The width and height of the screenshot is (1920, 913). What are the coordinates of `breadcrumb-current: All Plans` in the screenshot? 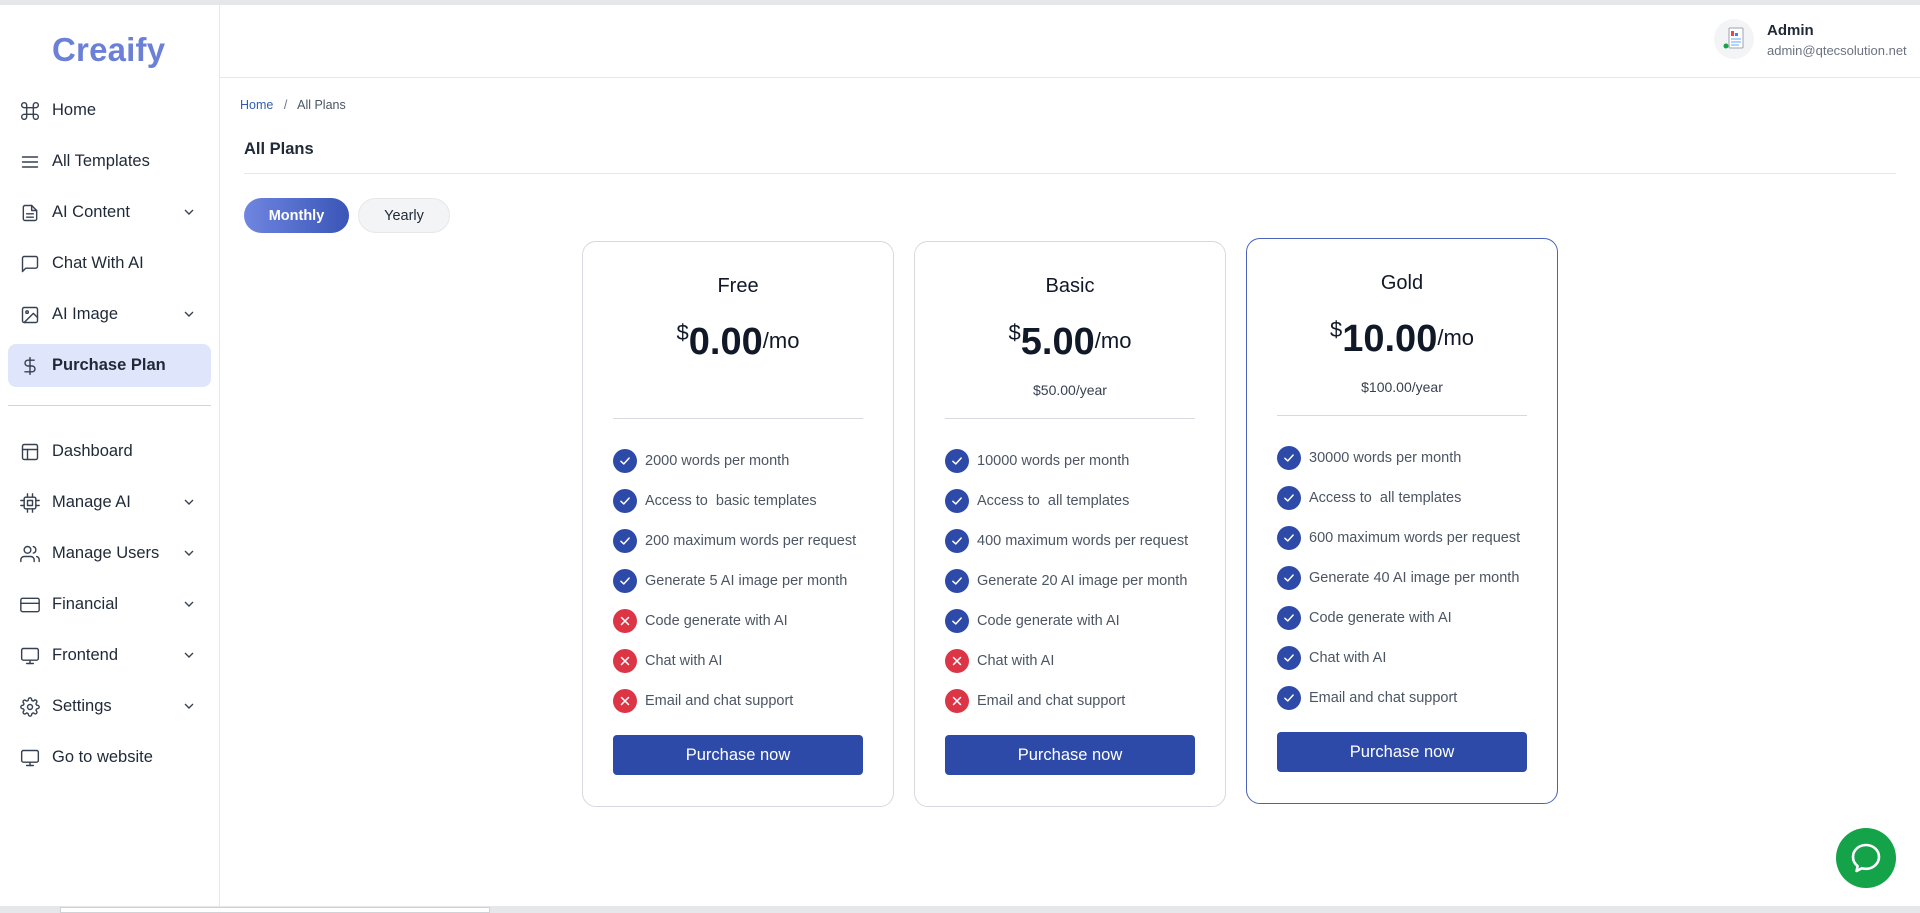 It's located at (321, 105).